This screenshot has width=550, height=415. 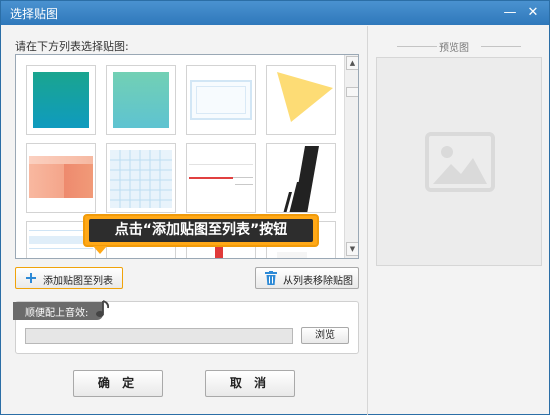 What do you see at coordinates (325, 335) in the screenshot?
I see `browse-button: 浏览` at bounding box center [325, 335].